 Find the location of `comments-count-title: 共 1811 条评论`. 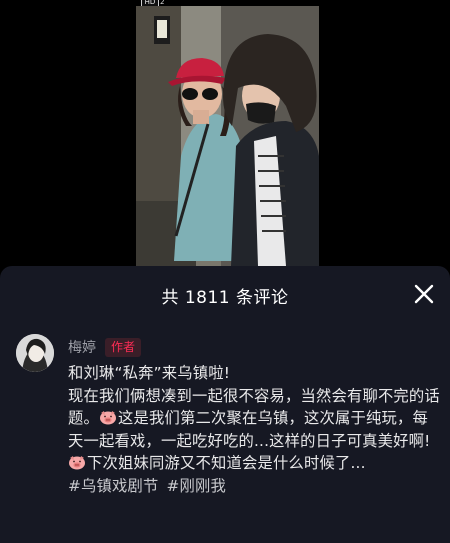

comments-count-title: 共 1811 条评论 is located at coordinates (225, 298).